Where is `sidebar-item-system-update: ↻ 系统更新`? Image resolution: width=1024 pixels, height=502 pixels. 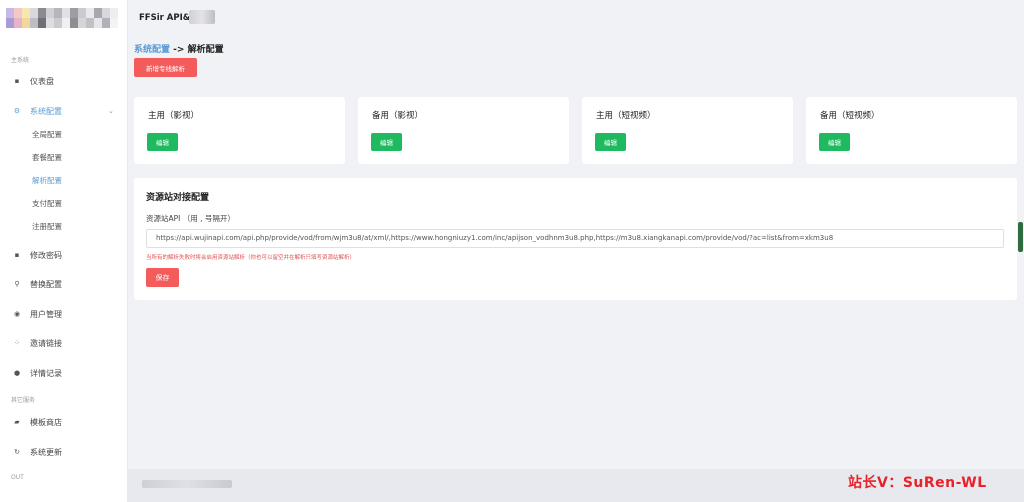 sidebar-item-system-update: ↻ 系统更新 is located at coordinates (63, 452).